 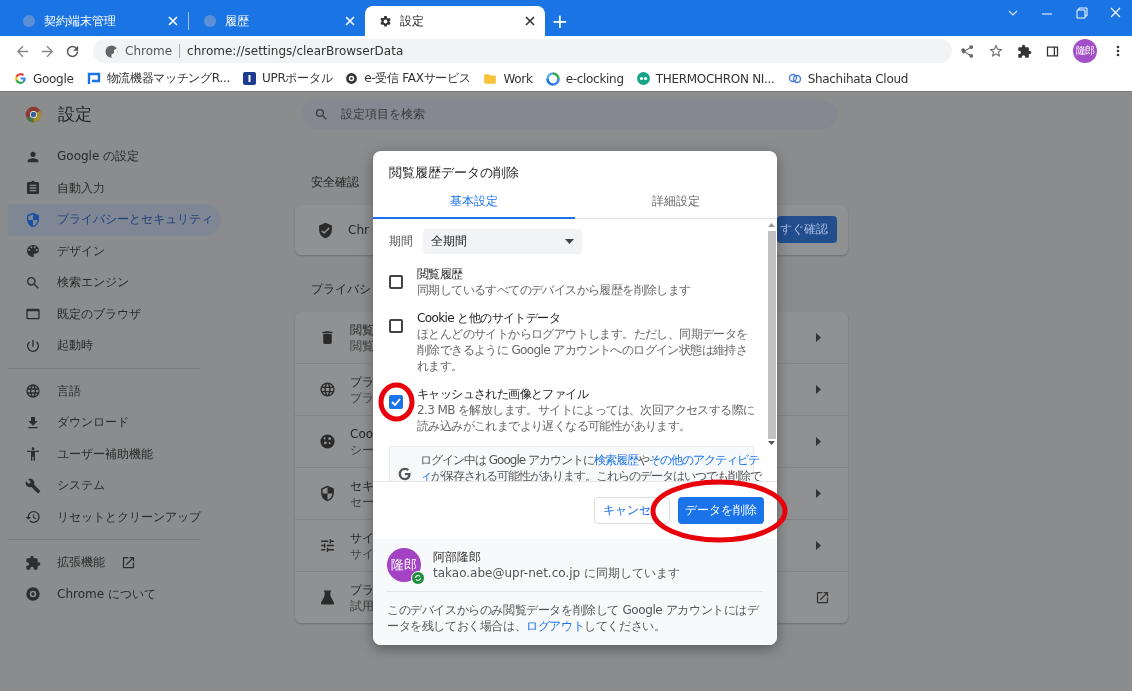 What do you see at coordinates (586, 418) in the screenshot?
I see `option-description: 2.3 MB を解放します。サイトによっては、次回アクセスする際に読み込みがこれまでより遅くなる可能性があります。` at bounding box center [586, 418].